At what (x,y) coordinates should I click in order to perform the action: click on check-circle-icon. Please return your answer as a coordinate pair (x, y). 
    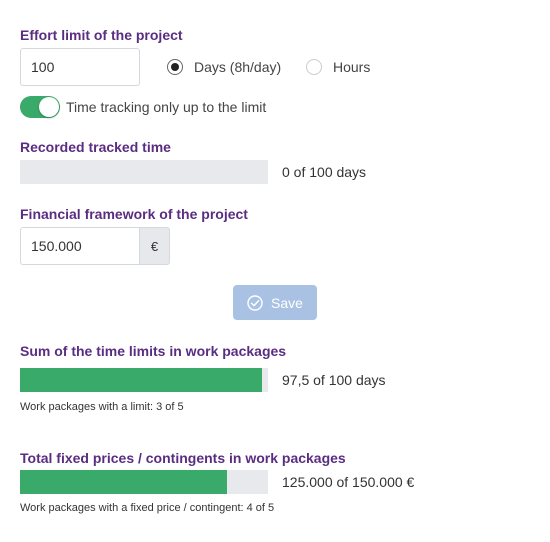
    Looking at the image, I should click on (255, 302).